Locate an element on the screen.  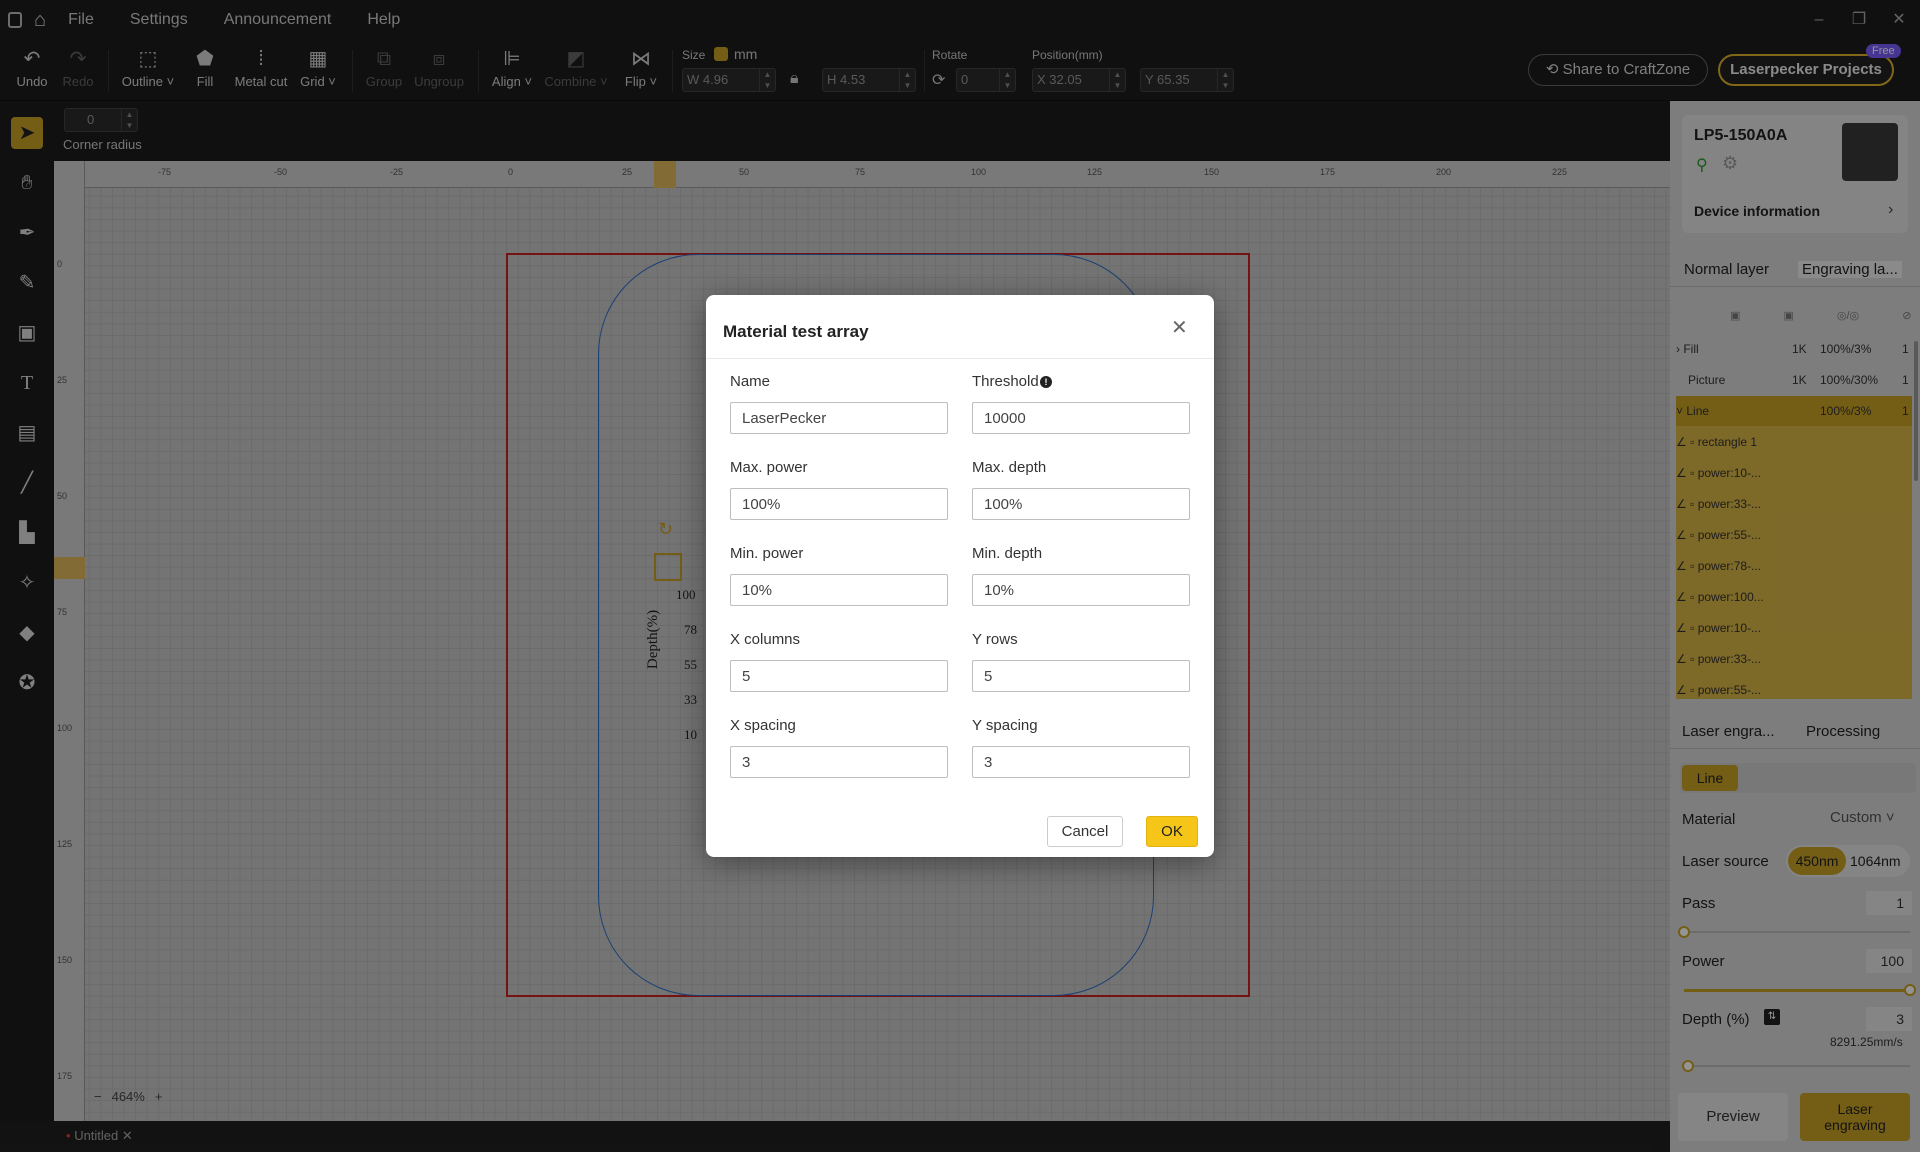
y-rows-input is located at coordinates (1081, 676).